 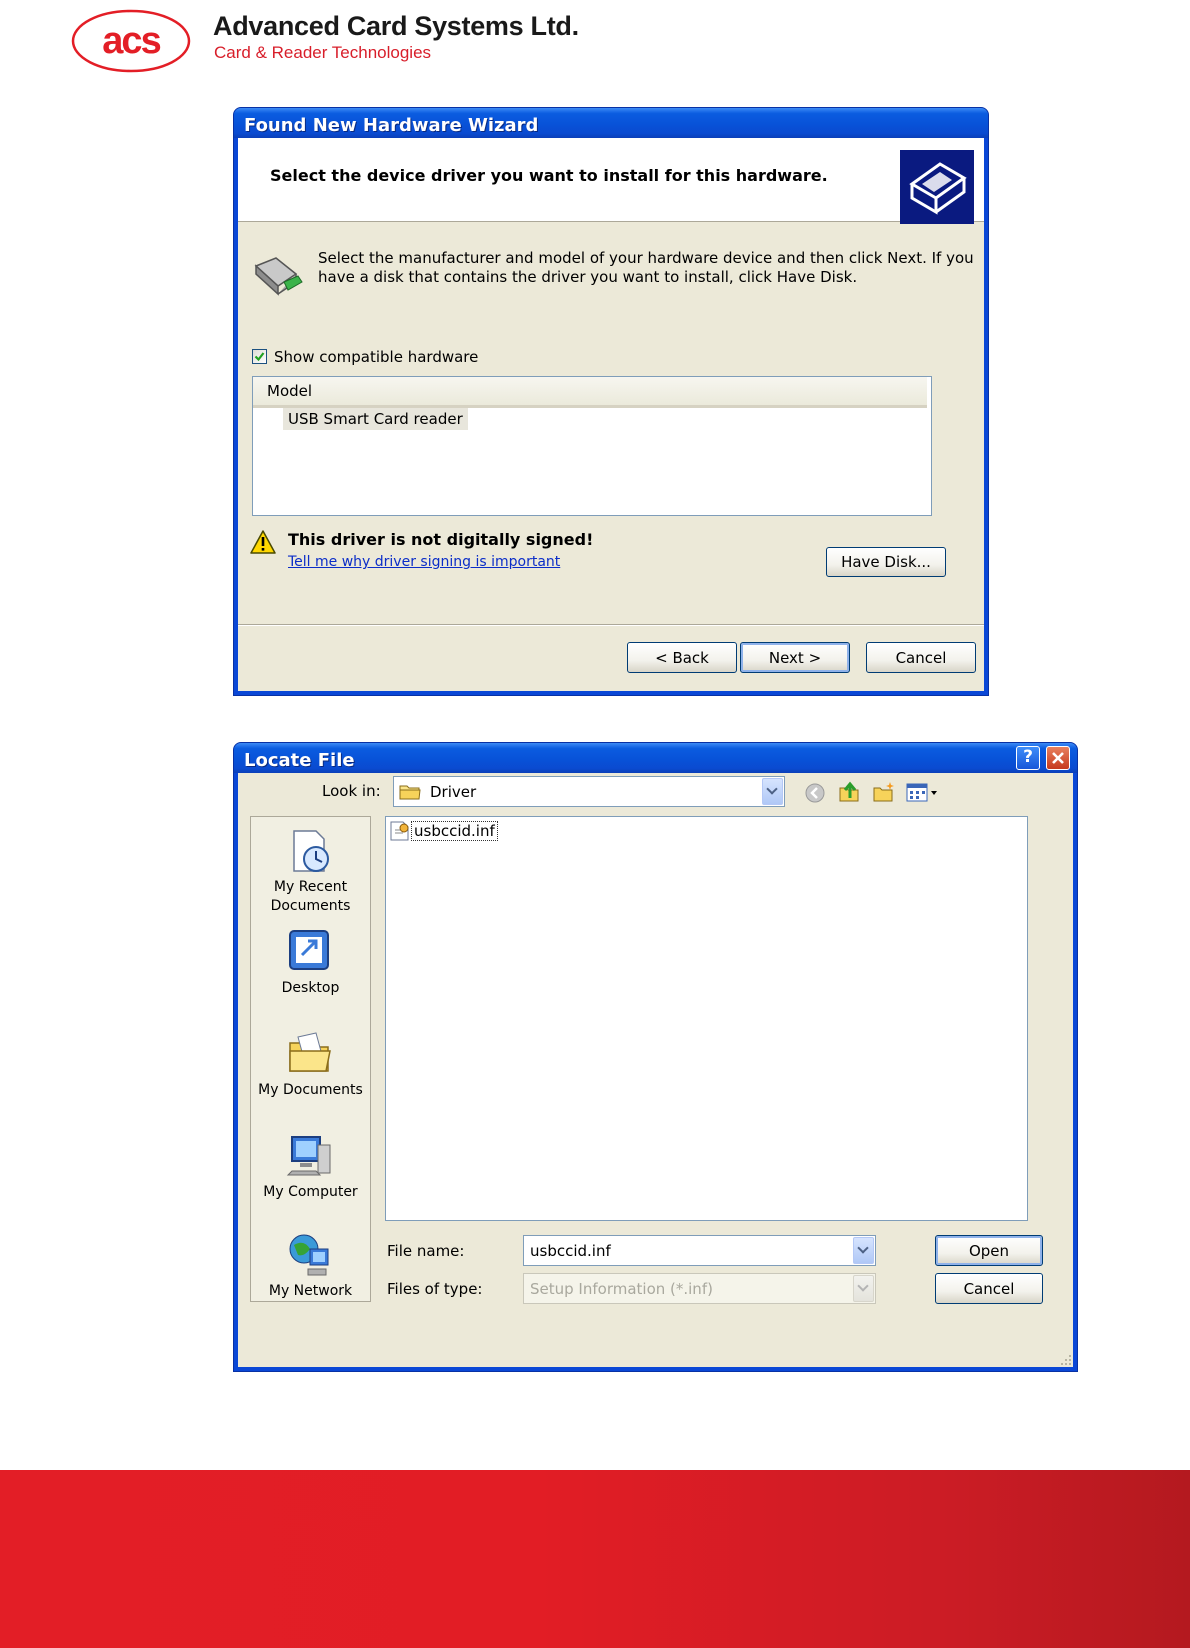 What do you see at coordinates (454, 831) in the screenshot?
I see `file-name-label: usbccid.inf` at bounding box center [454, 831].